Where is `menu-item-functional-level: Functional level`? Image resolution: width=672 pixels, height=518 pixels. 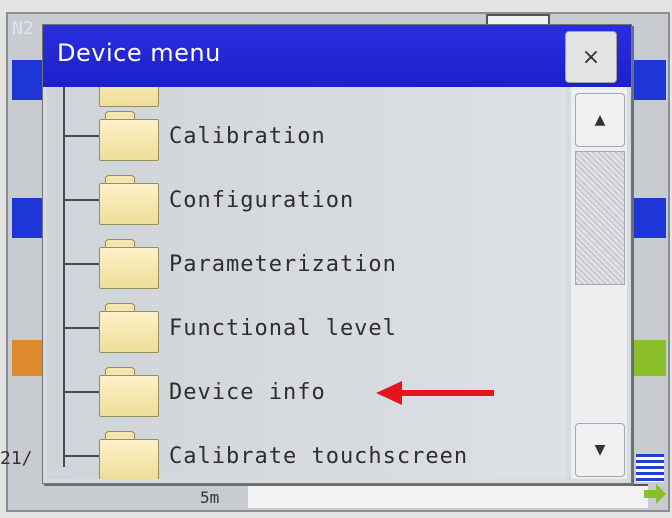
menu-item-functional-level: Functional level is located at coordinates (248, 328).